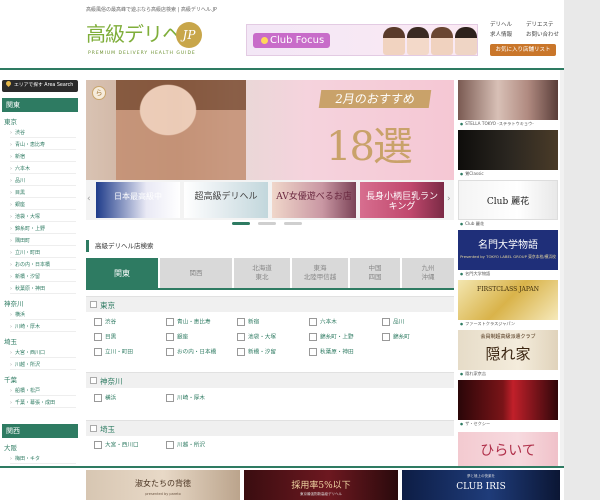 The height and width of the screenshot is (500, 600). I want to click on area-checkbox: 新宿, so click(248, 322).